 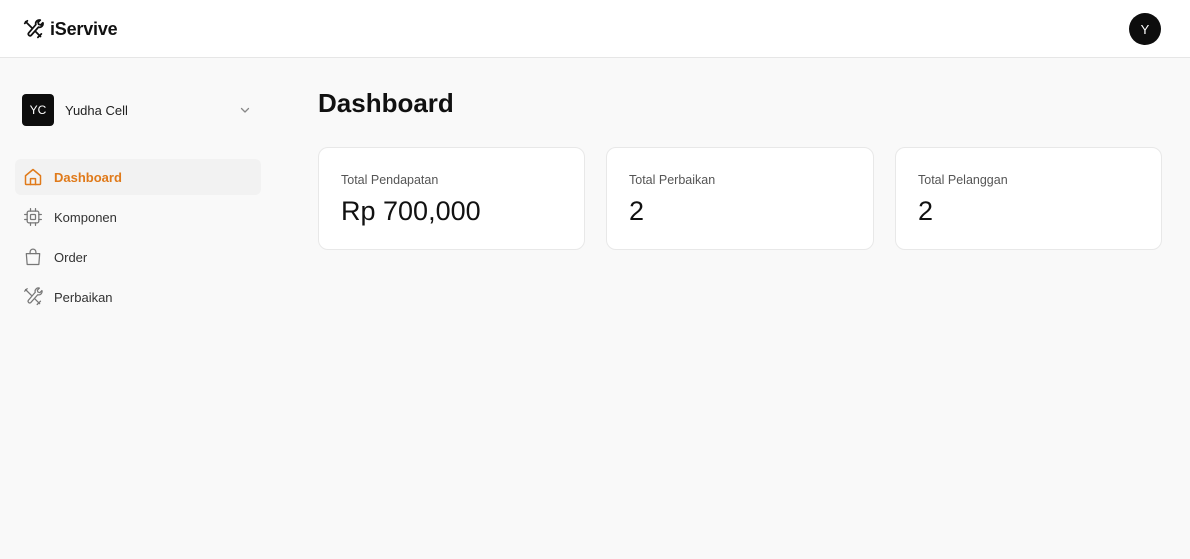 What do you see at coordinates (139, 110) in the screenshot?
I see `store-switcher: YC Yudha Cell` at bounding box center [139, 110].